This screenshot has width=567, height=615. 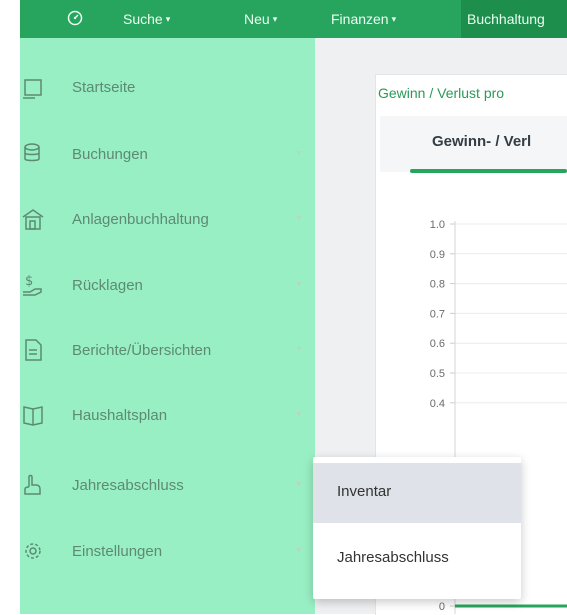 I want to click on sidebar-item-ruecklagen: $ Rücklagen, so click(x=167, y=287).